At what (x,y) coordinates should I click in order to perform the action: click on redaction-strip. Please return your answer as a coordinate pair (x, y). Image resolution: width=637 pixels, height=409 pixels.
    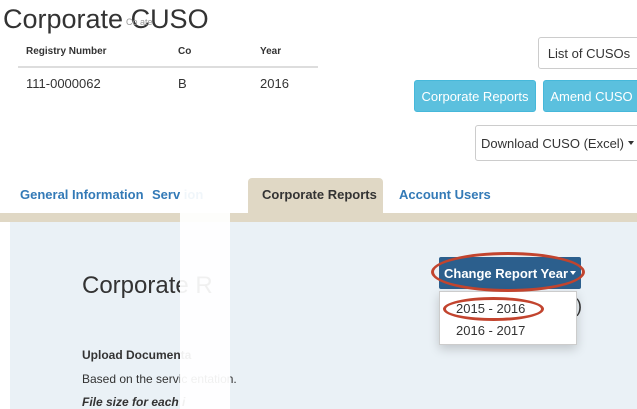
    Looking at the image, I should click on (205, 278).